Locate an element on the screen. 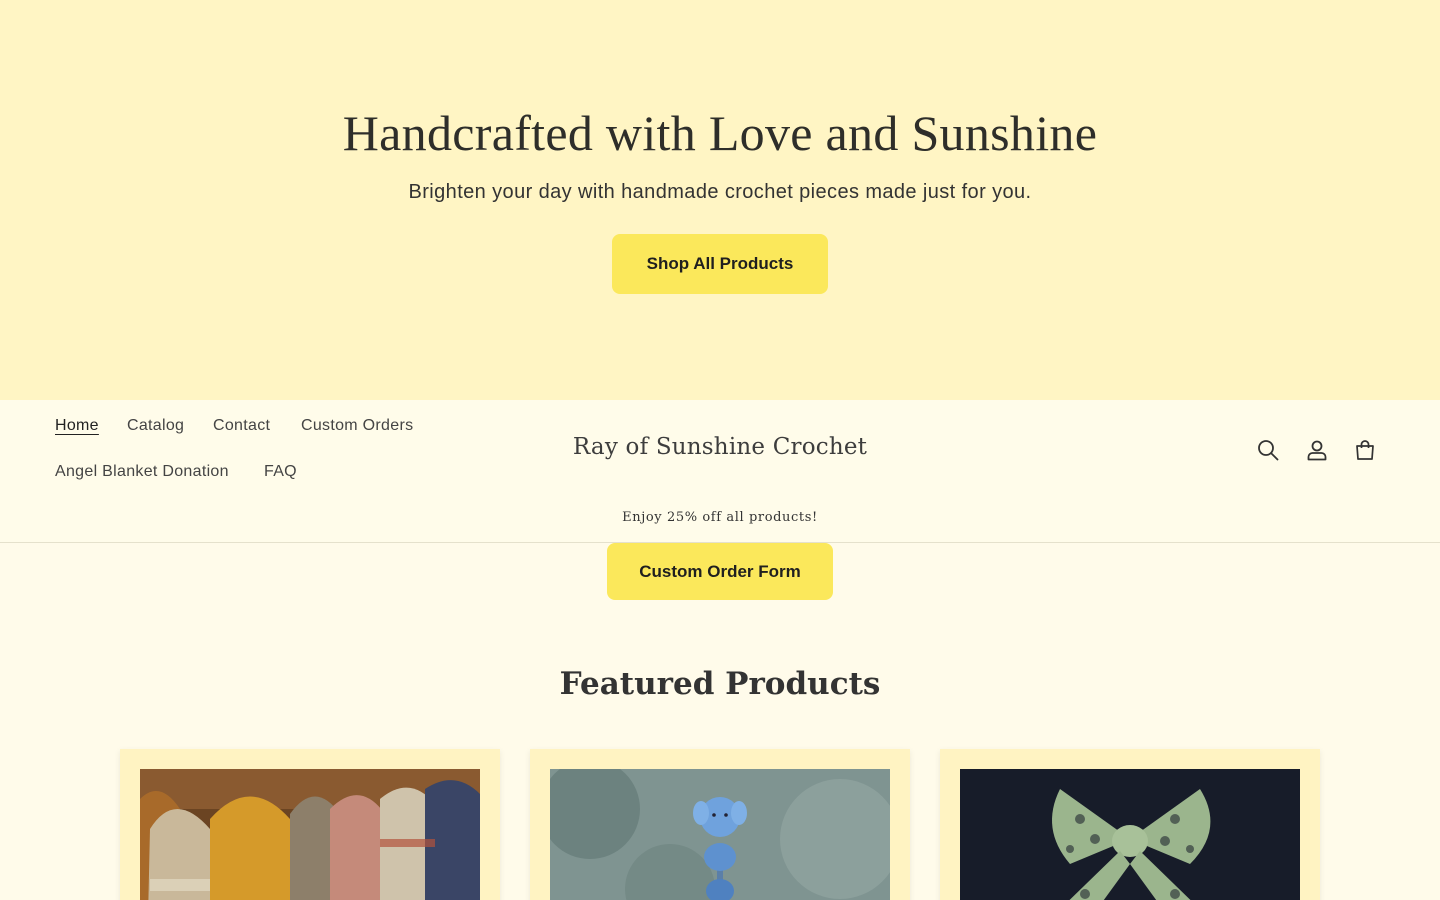 The image size is (1440, 900). product-image-crochet-bow is located at coordinates (1130, 834).